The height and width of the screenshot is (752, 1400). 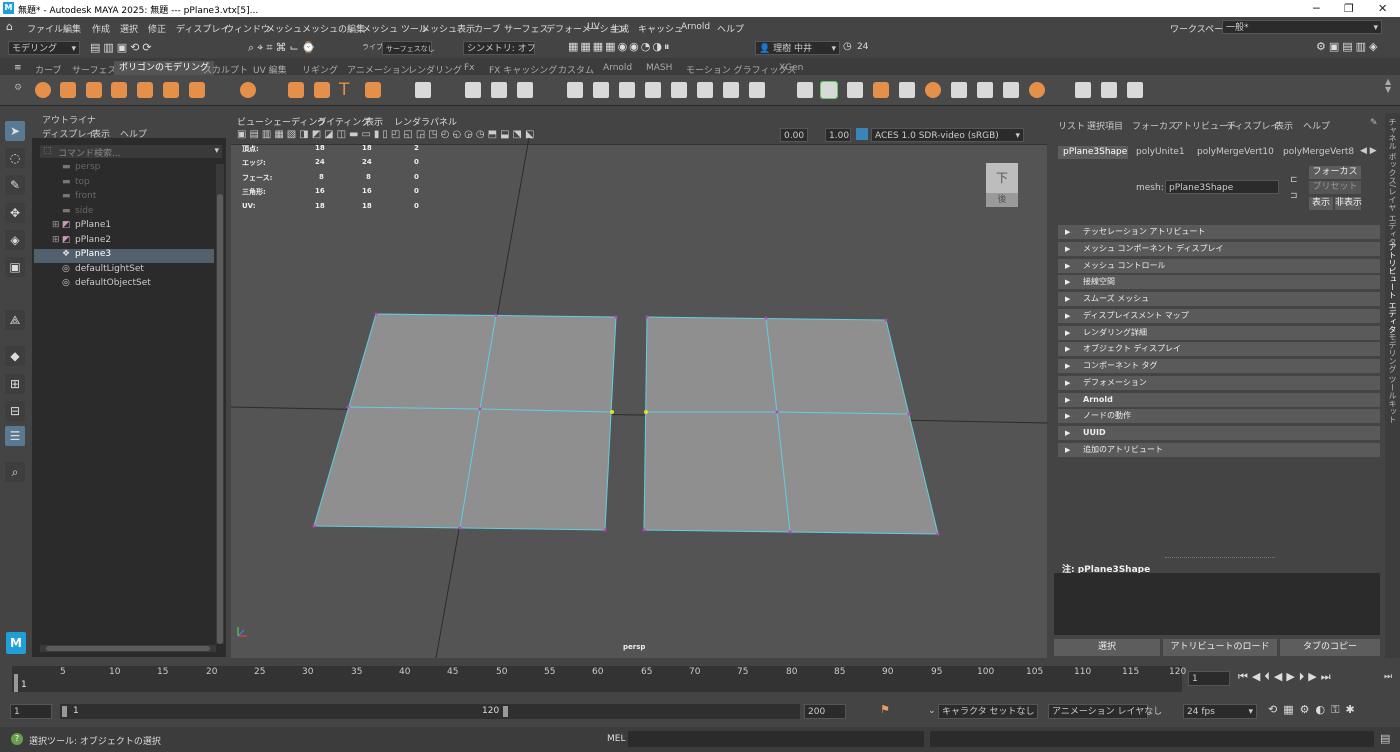 I want to click on mode-dropdown: モデリング ▾, so click(x=44, y=48).